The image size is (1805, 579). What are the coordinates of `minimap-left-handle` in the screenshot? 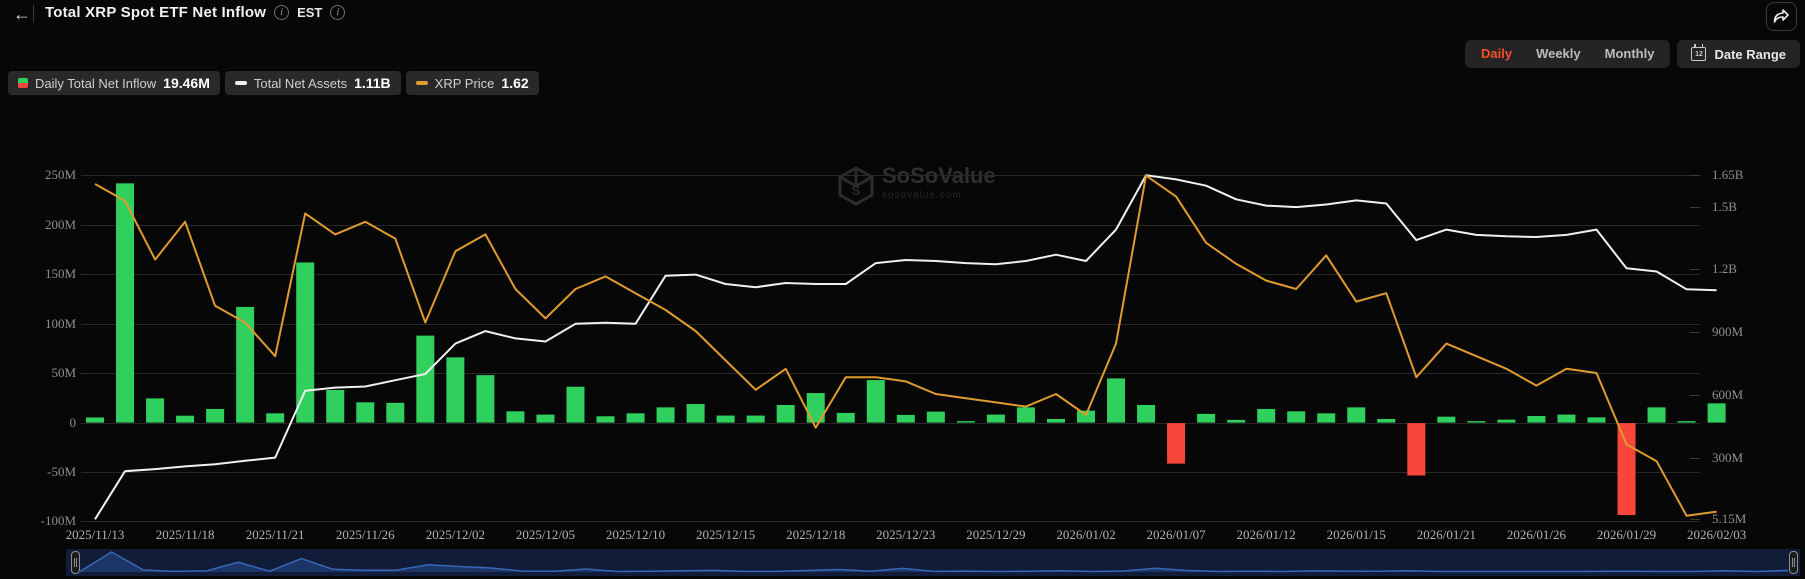 It's located at (75, 562).